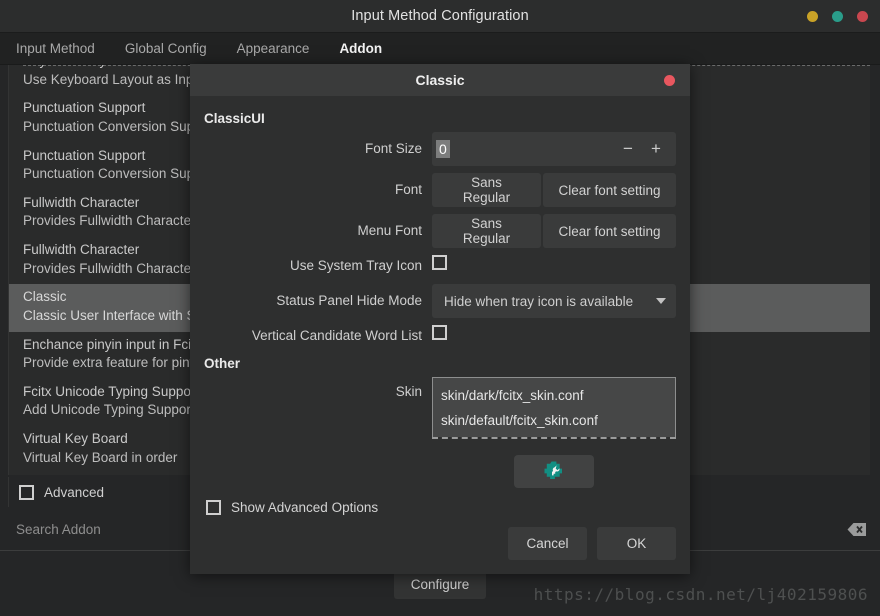  Describe the element at coordinates (862, 16) in the screenshot. I see `close-button` at that location.